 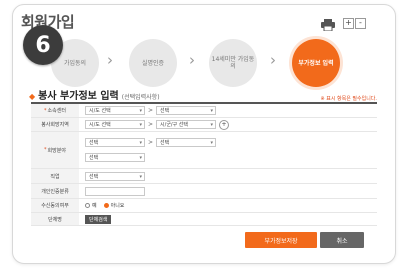 I want to click on row-label: * 희망분야, so click(x=55, y=150).